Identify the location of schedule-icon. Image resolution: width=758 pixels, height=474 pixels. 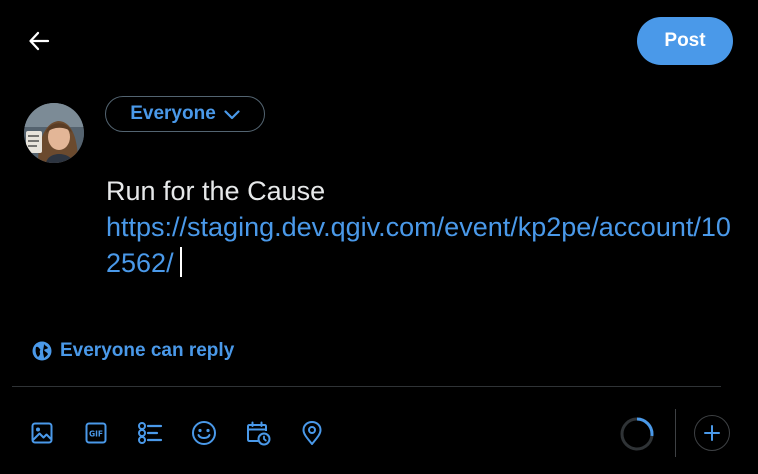
(259, 433).